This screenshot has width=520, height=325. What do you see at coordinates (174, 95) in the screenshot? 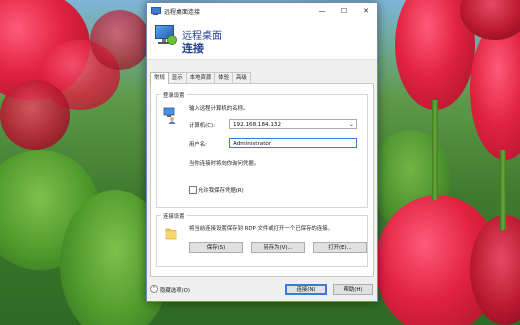
I see `login-settings-title: 登录设置` at bounding box center [174, 95].